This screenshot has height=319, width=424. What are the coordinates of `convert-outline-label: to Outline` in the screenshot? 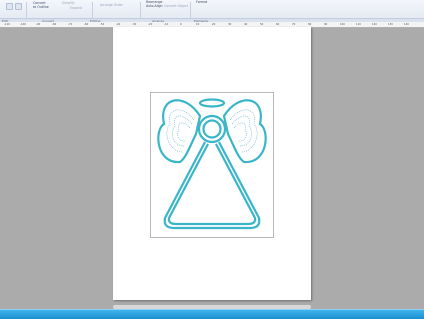 It's located at (41, 7).